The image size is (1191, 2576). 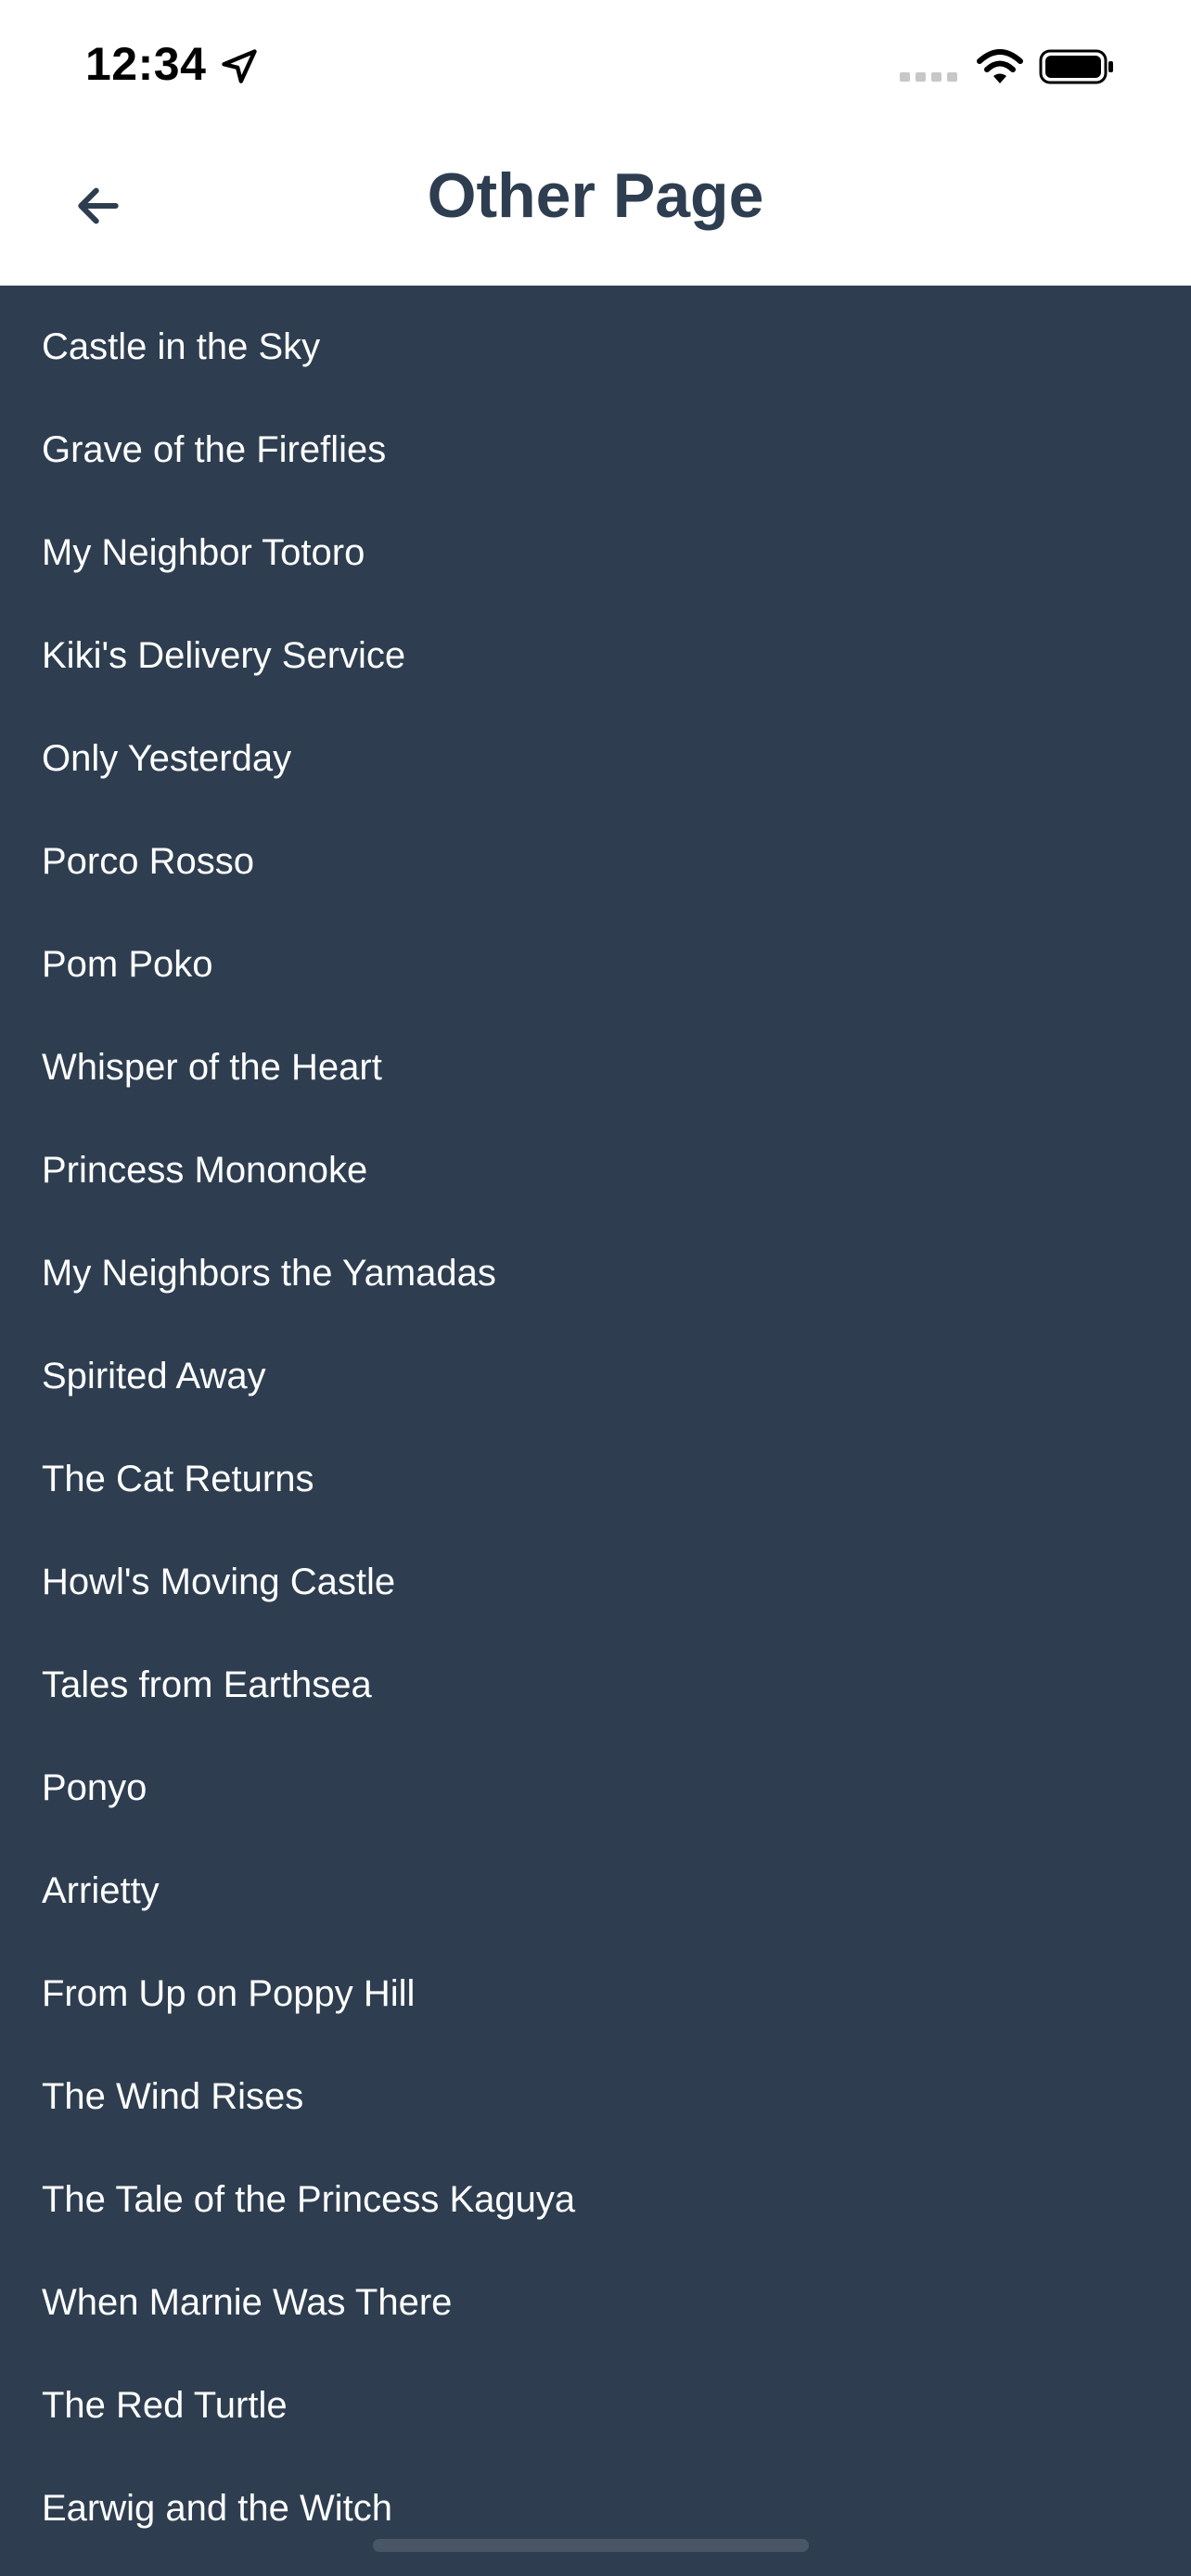 What do you see at coordinates (595, 440) in the screenshot?
I see `list-item: Grave of the Fireflies` at bounding box center [595, 440].